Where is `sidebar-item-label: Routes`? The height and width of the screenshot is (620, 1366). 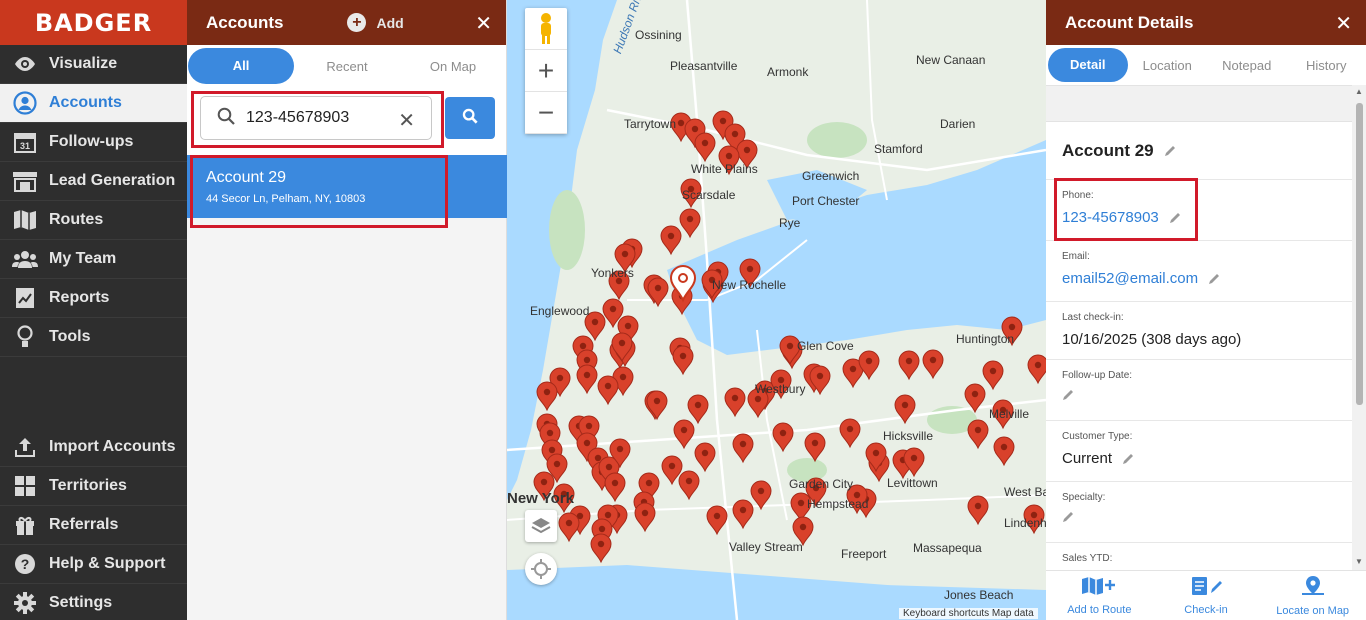 sidebar-item-label: Routes is located at coordinates (76, 219).